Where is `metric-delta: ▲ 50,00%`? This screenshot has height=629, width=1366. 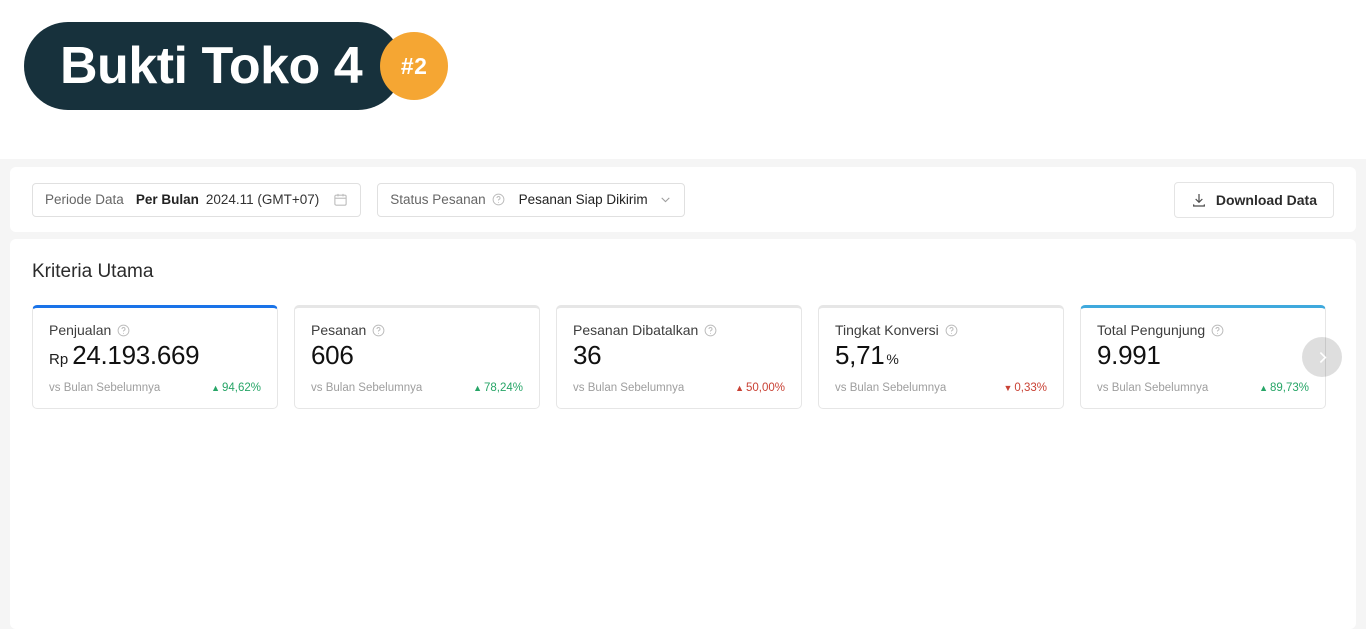
metric-delta: ▲ 50,00% is located at coordinates (760, 388).